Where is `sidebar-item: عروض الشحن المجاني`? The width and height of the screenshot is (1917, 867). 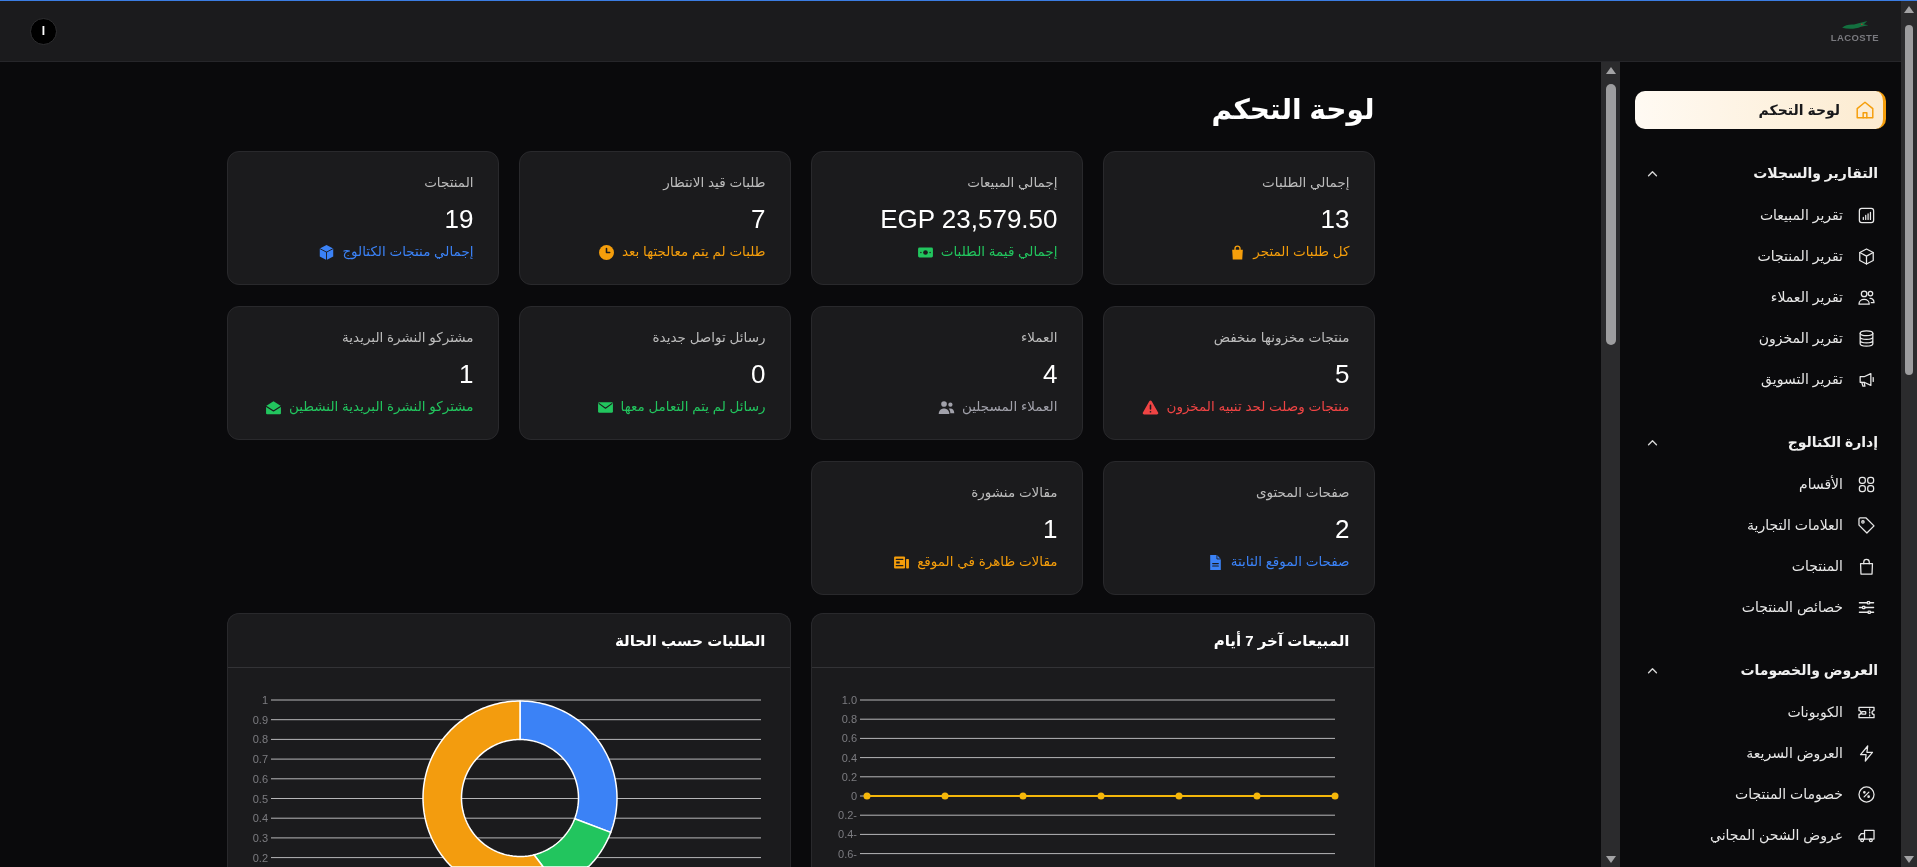
sidebar-item: عروض الشحن المجاني is located at coordinates (1793, 835).